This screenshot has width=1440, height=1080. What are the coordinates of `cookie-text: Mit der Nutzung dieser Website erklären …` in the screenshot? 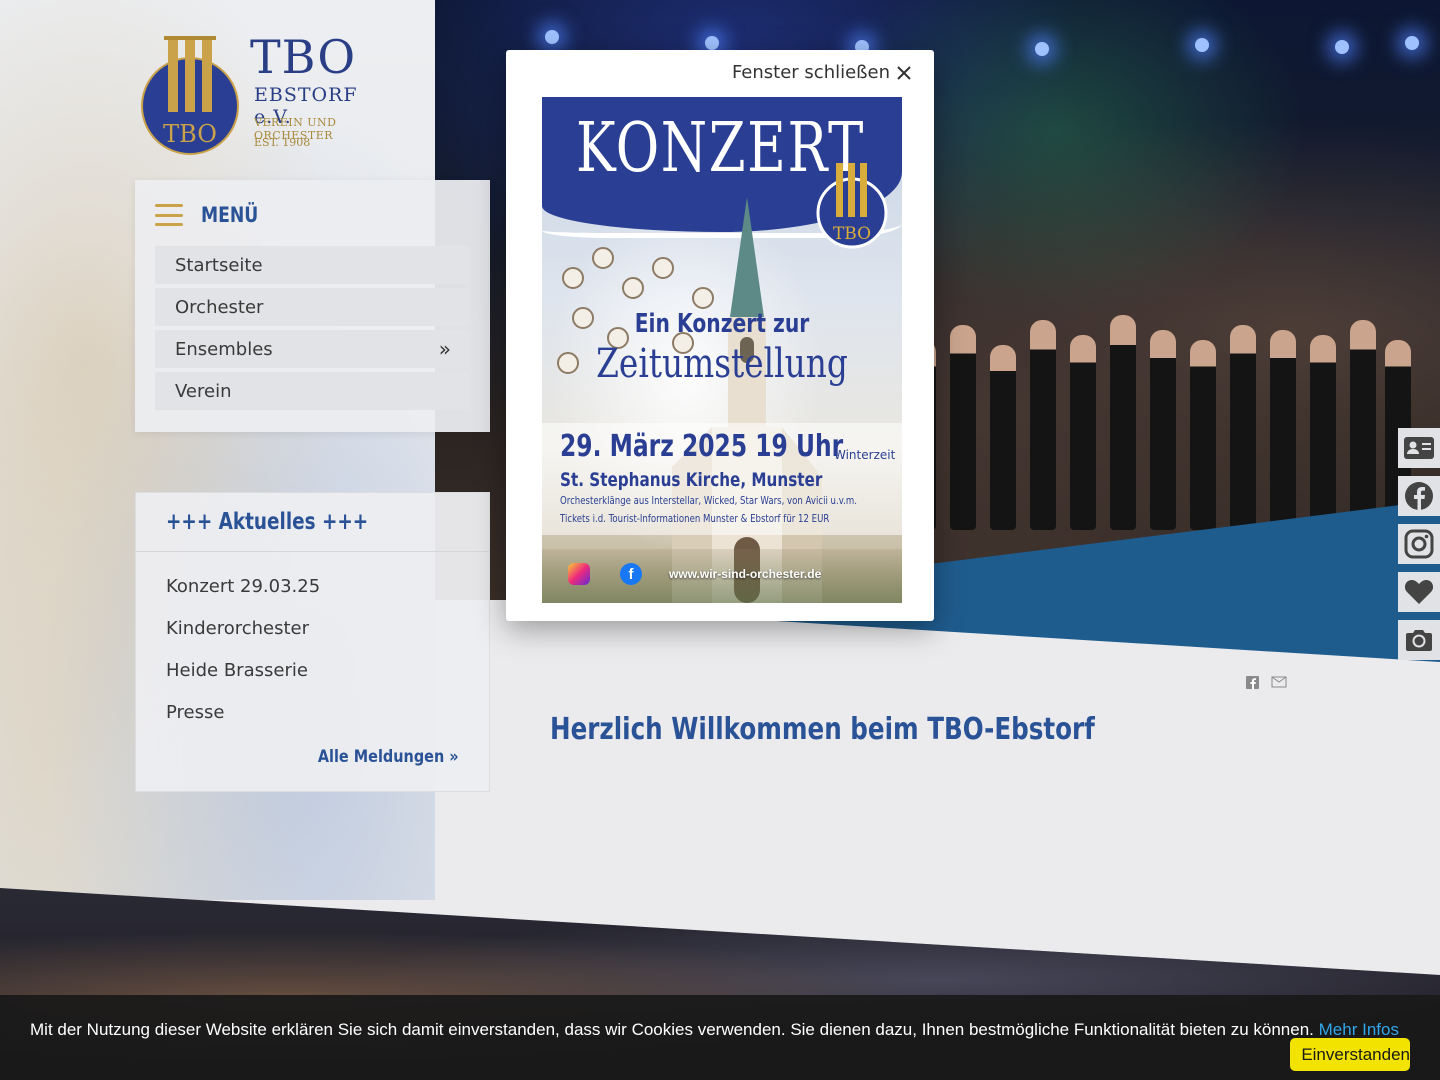 It's located at (714, 1030).